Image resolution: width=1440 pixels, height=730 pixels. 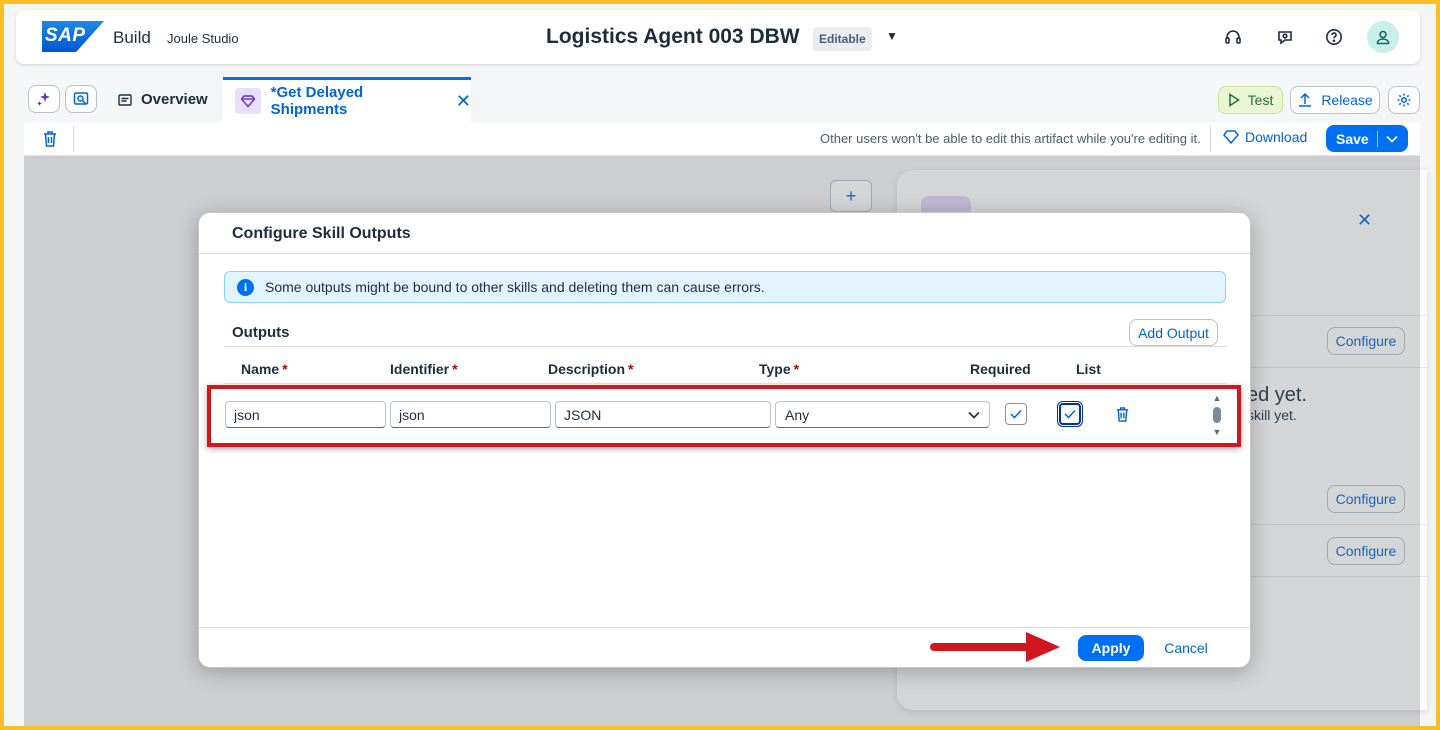 I want to click on column-header-identifier: Identifier *, so click(x=424, y=369).